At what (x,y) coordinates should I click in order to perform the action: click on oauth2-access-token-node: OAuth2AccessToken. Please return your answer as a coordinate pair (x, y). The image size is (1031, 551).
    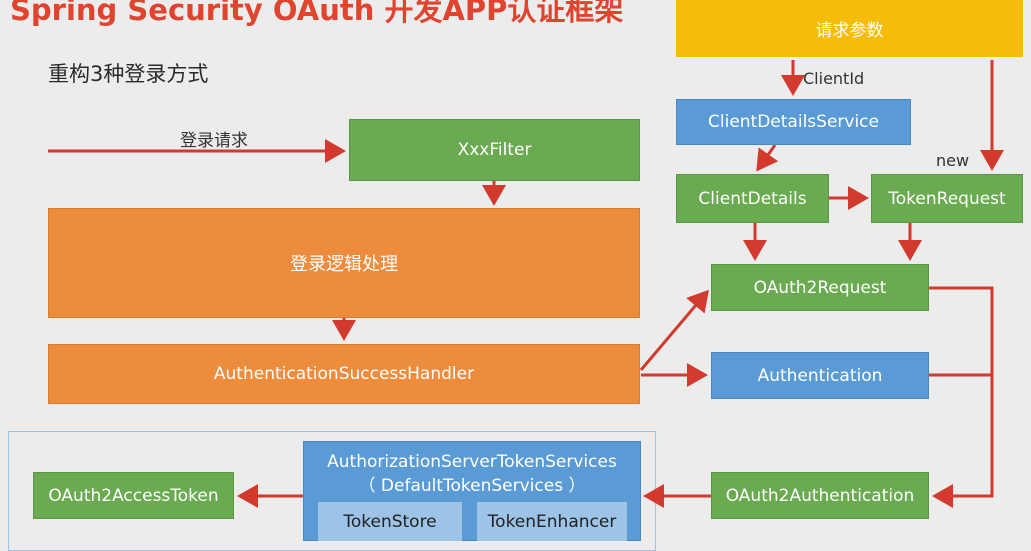
    Looking at the image, I should click on (133, 495).